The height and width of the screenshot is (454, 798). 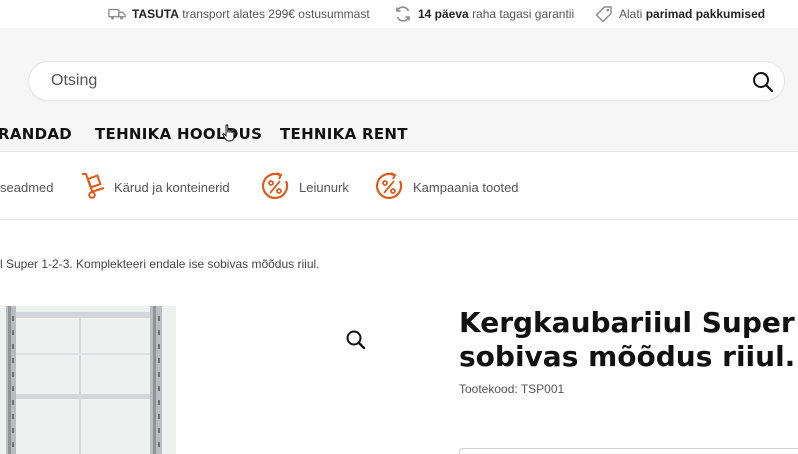 What do you see at coordinates (443, 14) in the screenshot?
I see `guarantee-bold: 14 päeva` at bounding box center [443, 14].